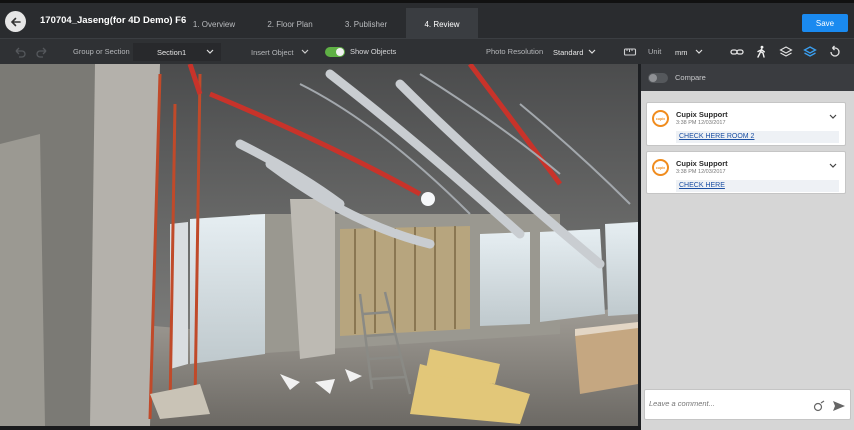  I want to click on comment-link: CHECK HERE ROOM 2, so click(757, 137).